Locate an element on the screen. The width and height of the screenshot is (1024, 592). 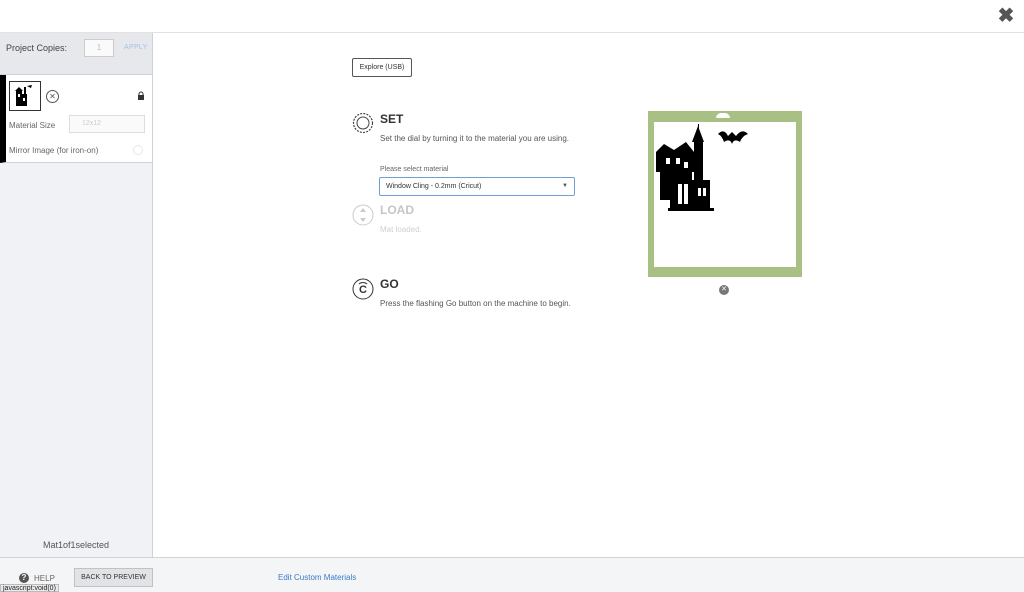
mat-cutting-area is located at coordinates (725, 194).